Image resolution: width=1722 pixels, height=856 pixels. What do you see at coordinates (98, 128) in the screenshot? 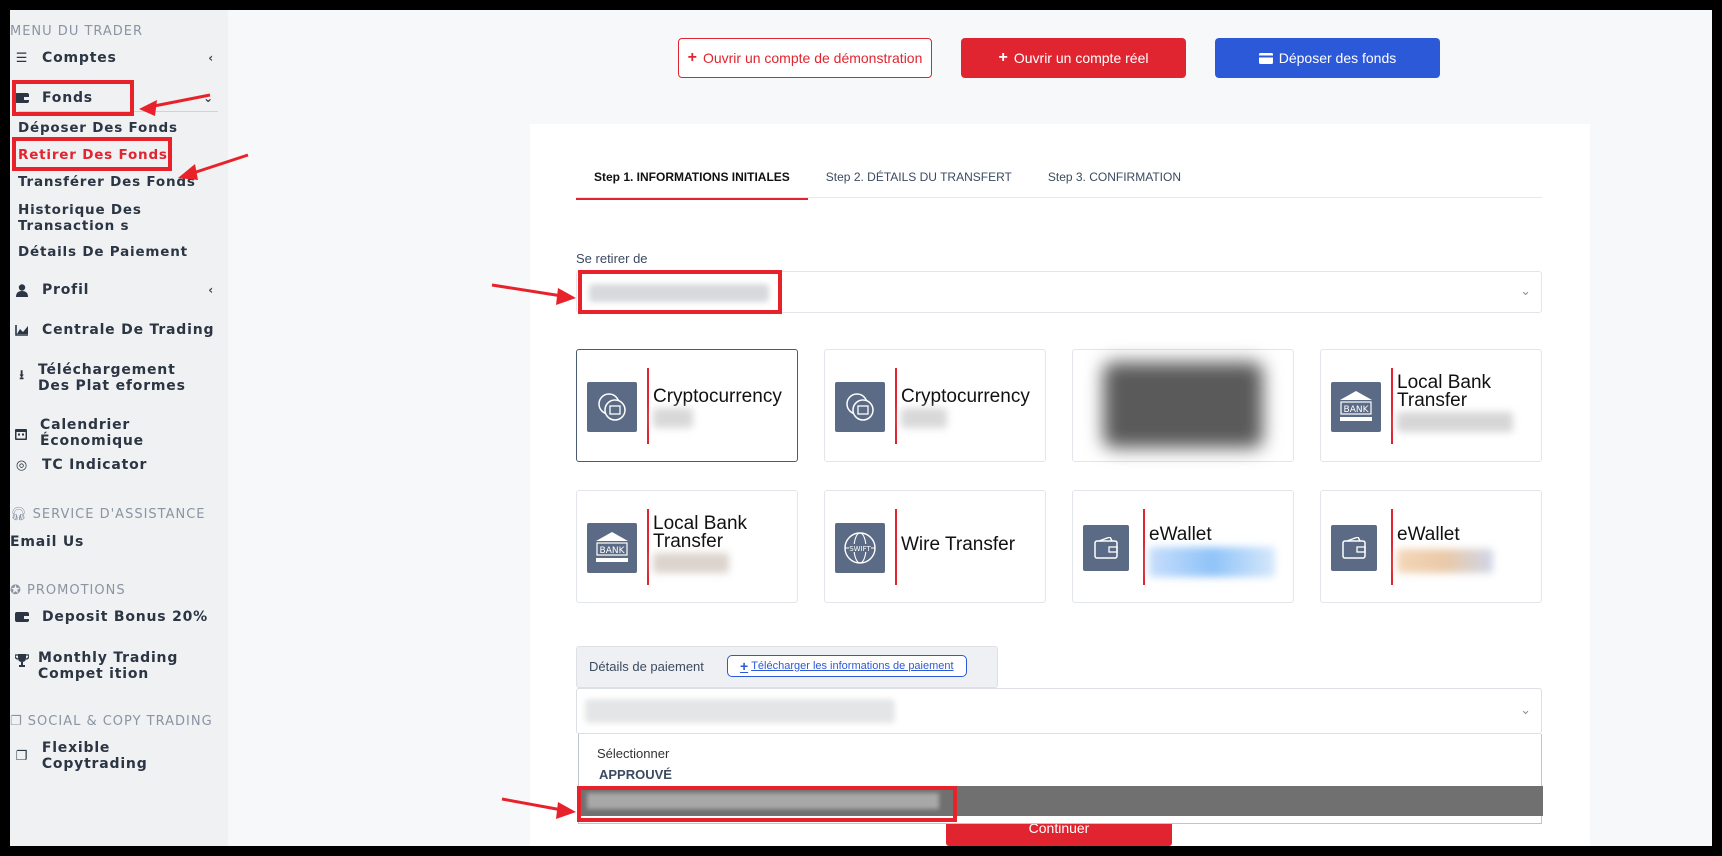
I see `sidebar-sub-deposit: Déposer Des Fonds` at bounding box center [98, 128].